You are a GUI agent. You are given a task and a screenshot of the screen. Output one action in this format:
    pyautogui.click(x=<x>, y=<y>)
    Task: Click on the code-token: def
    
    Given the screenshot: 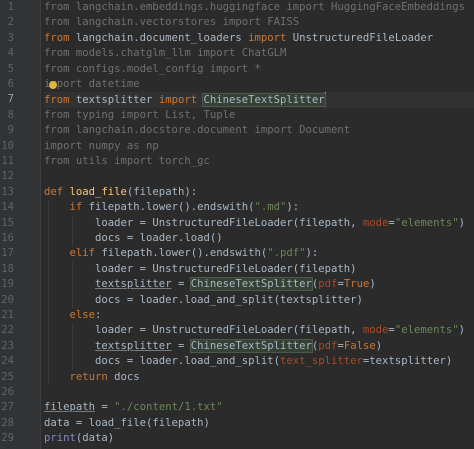 What is the action you would take?
    pyautogui.click(x=57, y=191)
    